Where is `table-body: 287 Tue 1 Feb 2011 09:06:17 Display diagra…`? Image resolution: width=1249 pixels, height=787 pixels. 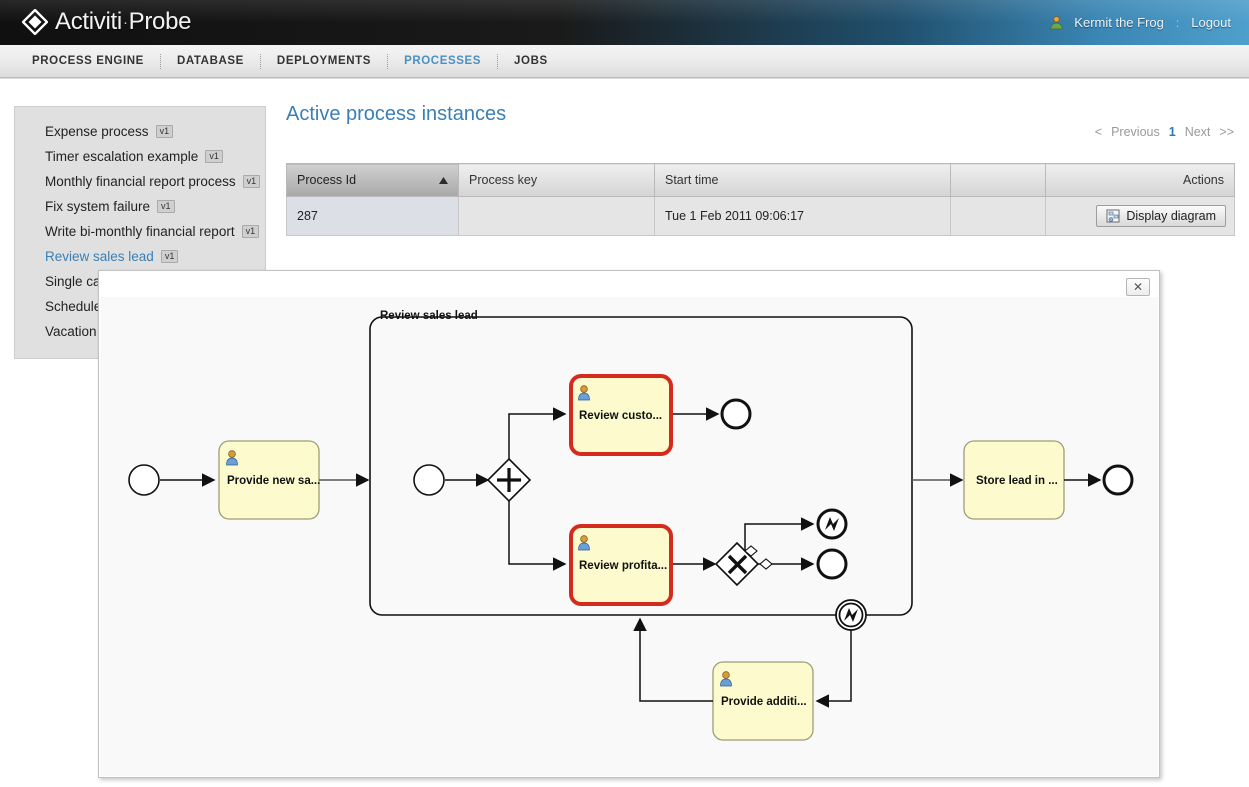
table-body: 287 Tue 1 Feb 2011 09:06:17 Display diagra… is located at coordinates (760, 216).